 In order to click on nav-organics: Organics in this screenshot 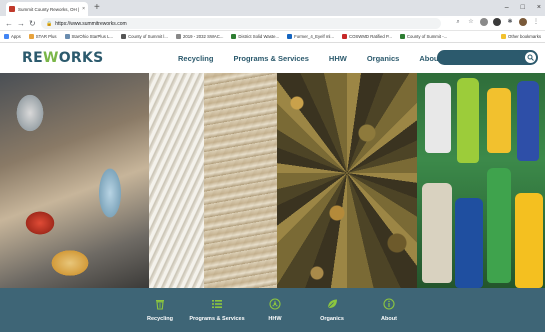, I will do `click(383, 58)`.